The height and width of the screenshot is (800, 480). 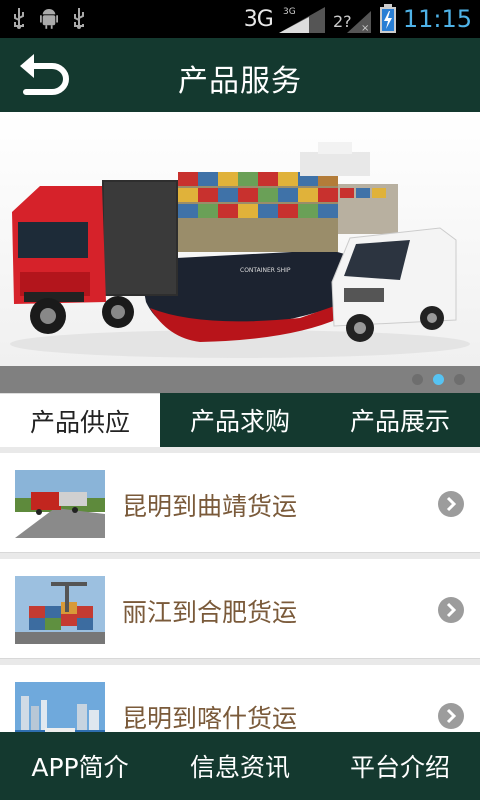 I want to click on clock: 11:15, so click(x=437, y=19).